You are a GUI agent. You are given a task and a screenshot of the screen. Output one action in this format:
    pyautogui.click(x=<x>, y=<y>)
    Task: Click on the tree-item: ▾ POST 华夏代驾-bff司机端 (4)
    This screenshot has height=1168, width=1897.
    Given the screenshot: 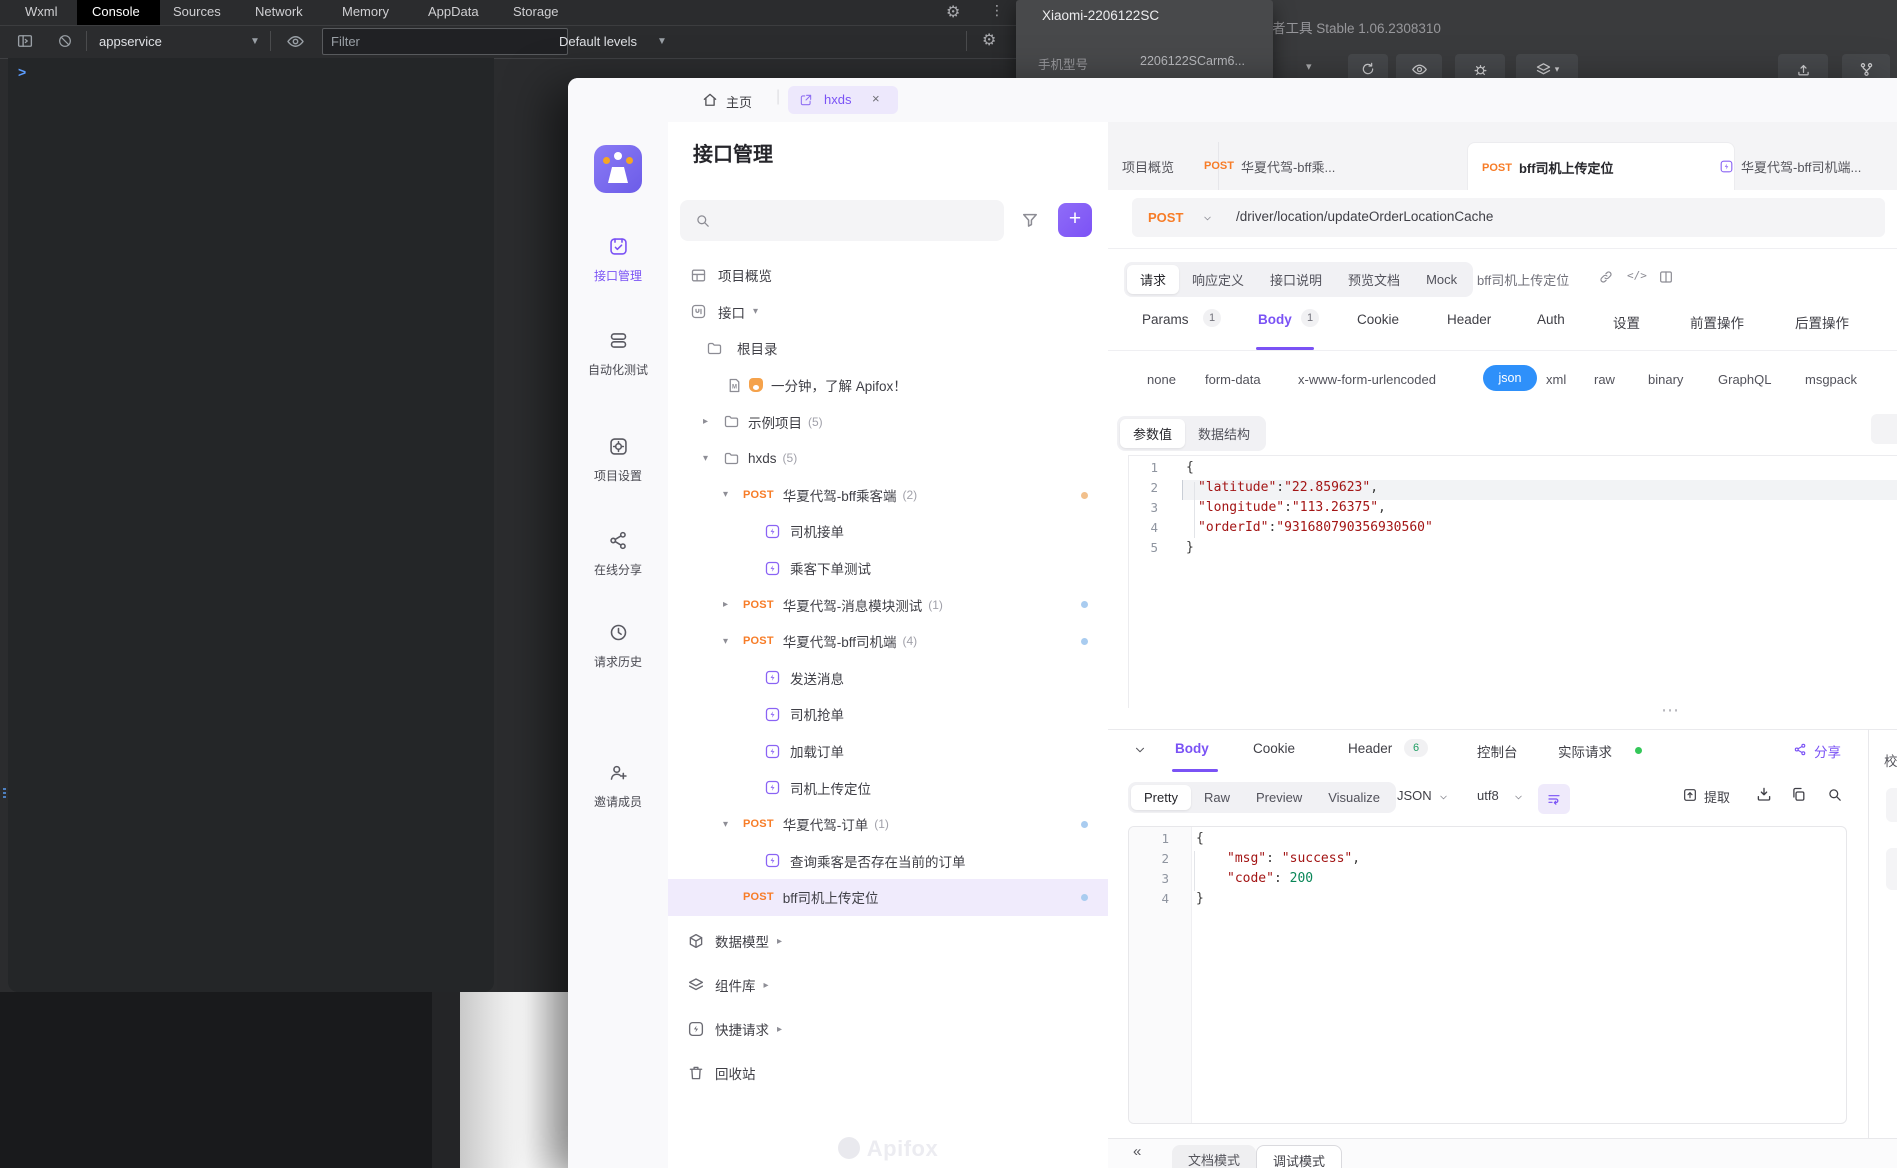 What is the action you would take?
    pyautogui.click(x=888, y=641)
    